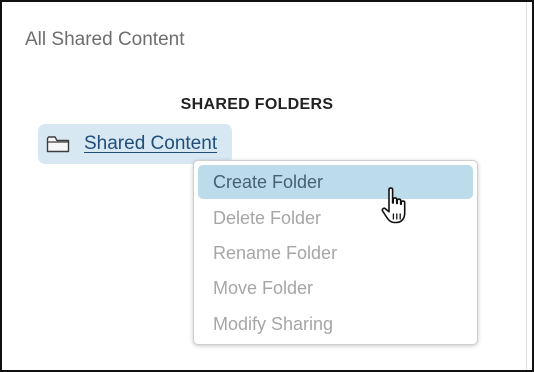 This screenshot has width=534, height=372. Describe the element at coordinates (105, 40) in the screenshot. I see `breadcrumb: All Shared Content` at that location.